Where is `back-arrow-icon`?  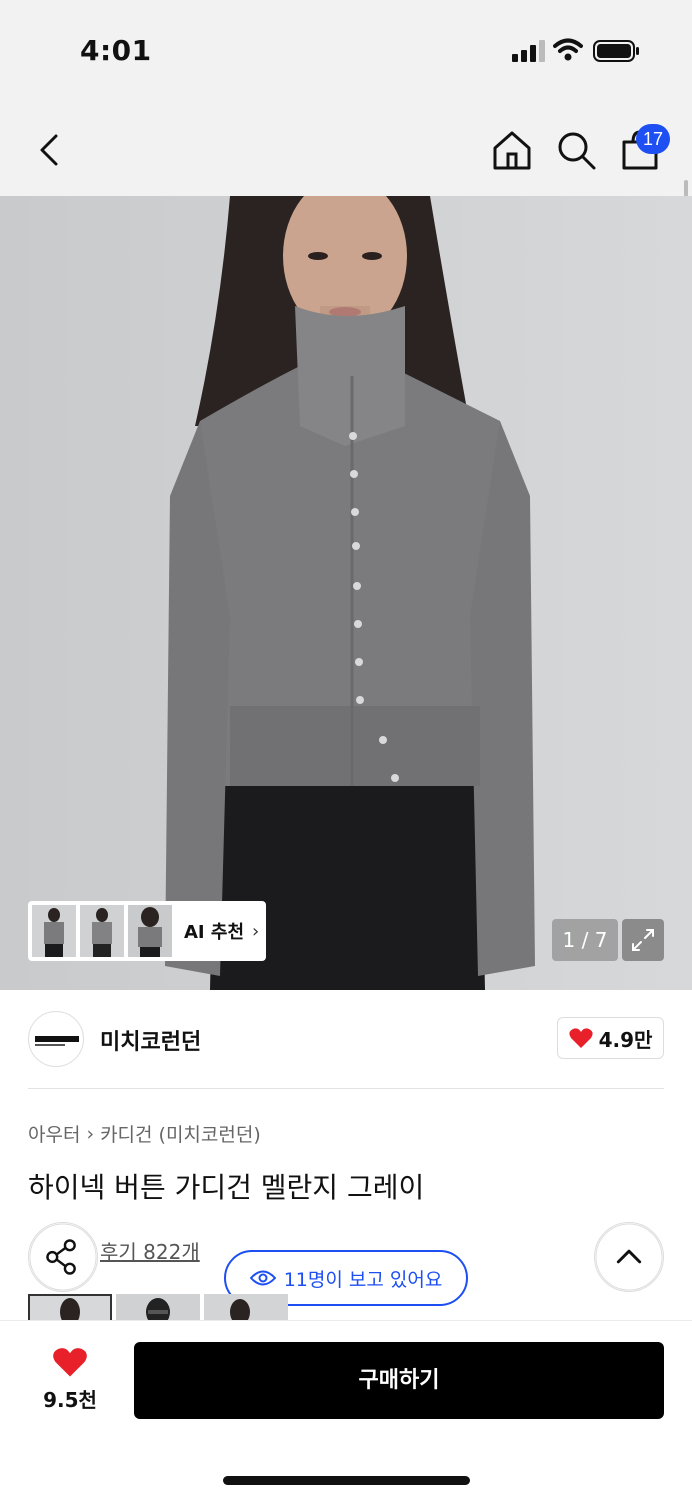
back-arrow-icon is located at coordinates (50, 150).